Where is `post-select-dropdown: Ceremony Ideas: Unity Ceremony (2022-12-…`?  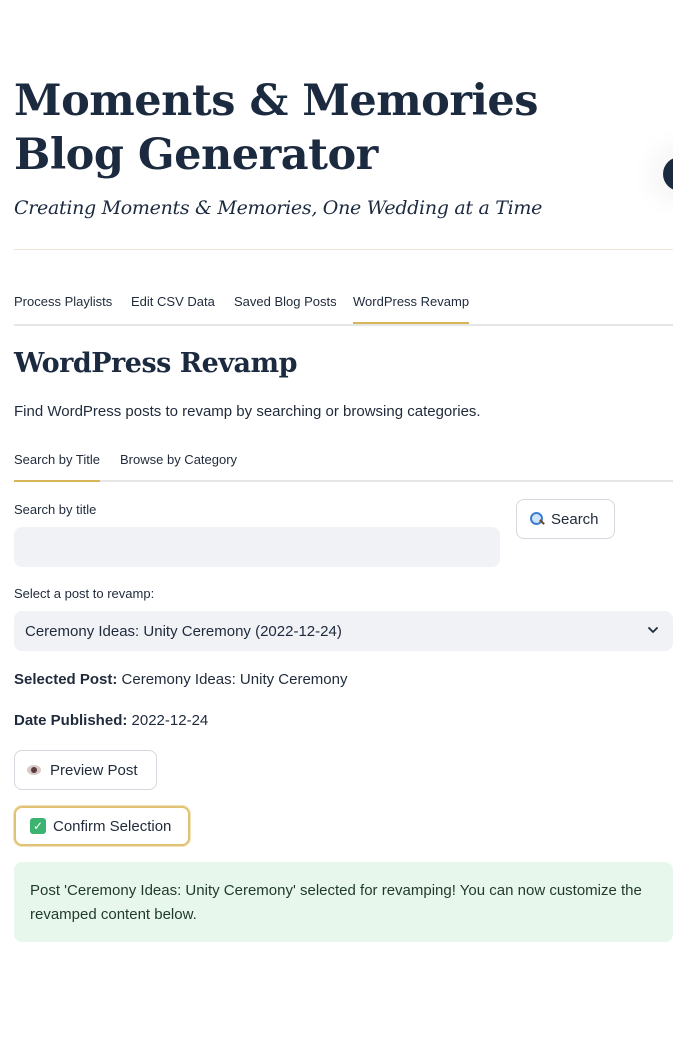 post-select-dropdown: Ceremony Ideas: Unity Ceremony (2022-12-… is located at coordinates (343, 631).